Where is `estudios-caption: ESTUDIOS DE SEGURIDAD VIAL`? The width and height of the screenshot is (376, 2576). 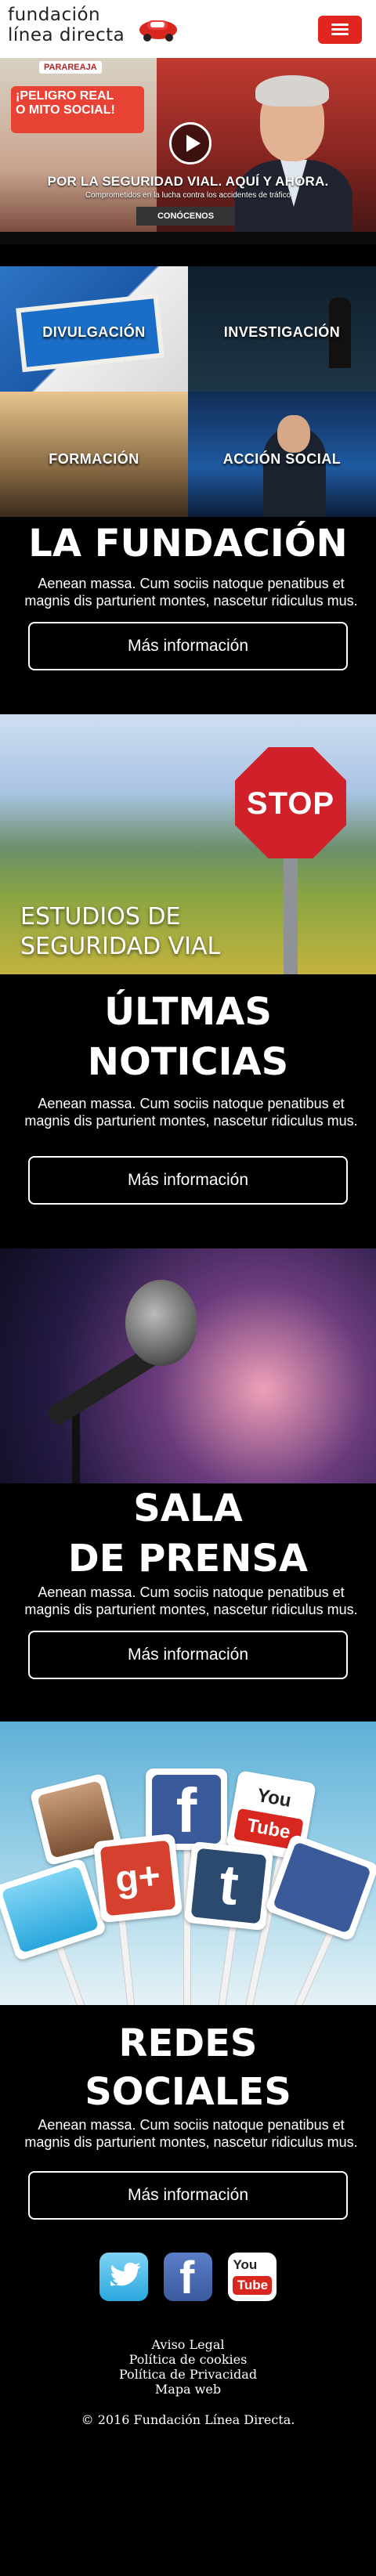 estudios-caption: ESTUDIOS DE SEGURIDAD VIAL is located at coordinates (120, 932).